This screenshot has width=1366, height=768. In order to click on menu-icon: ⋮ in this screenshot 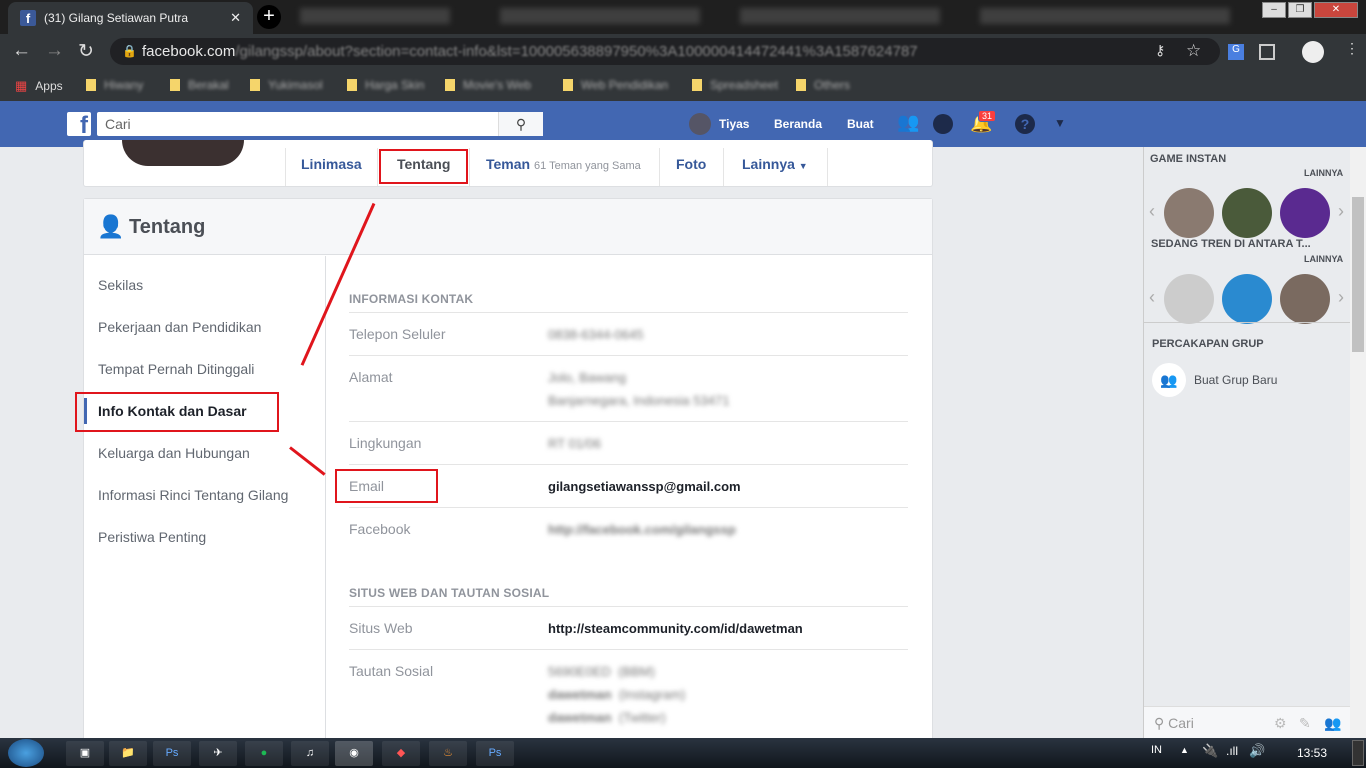, I will do `click(1352, 48)`.